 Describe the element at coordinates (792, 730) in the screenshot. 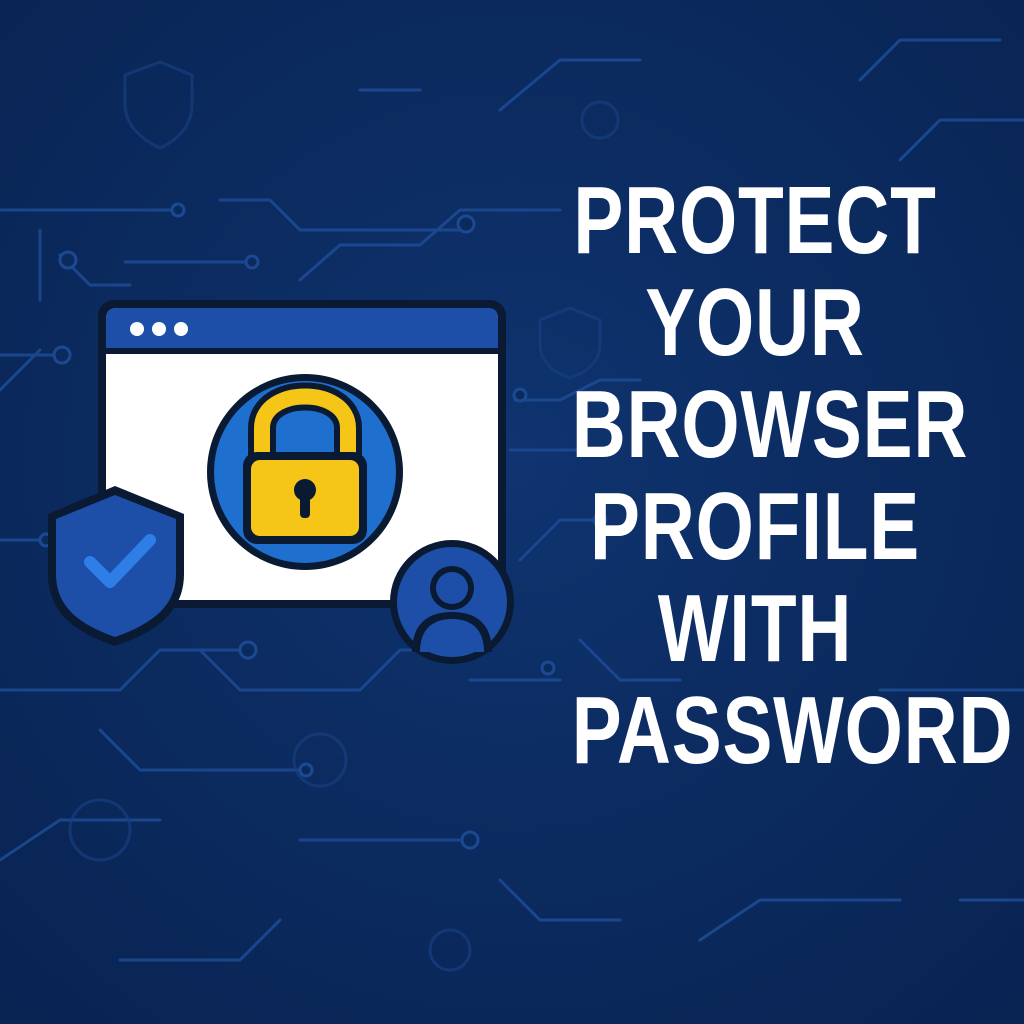

I see `headline-line-6: PASSWORD` at that location.